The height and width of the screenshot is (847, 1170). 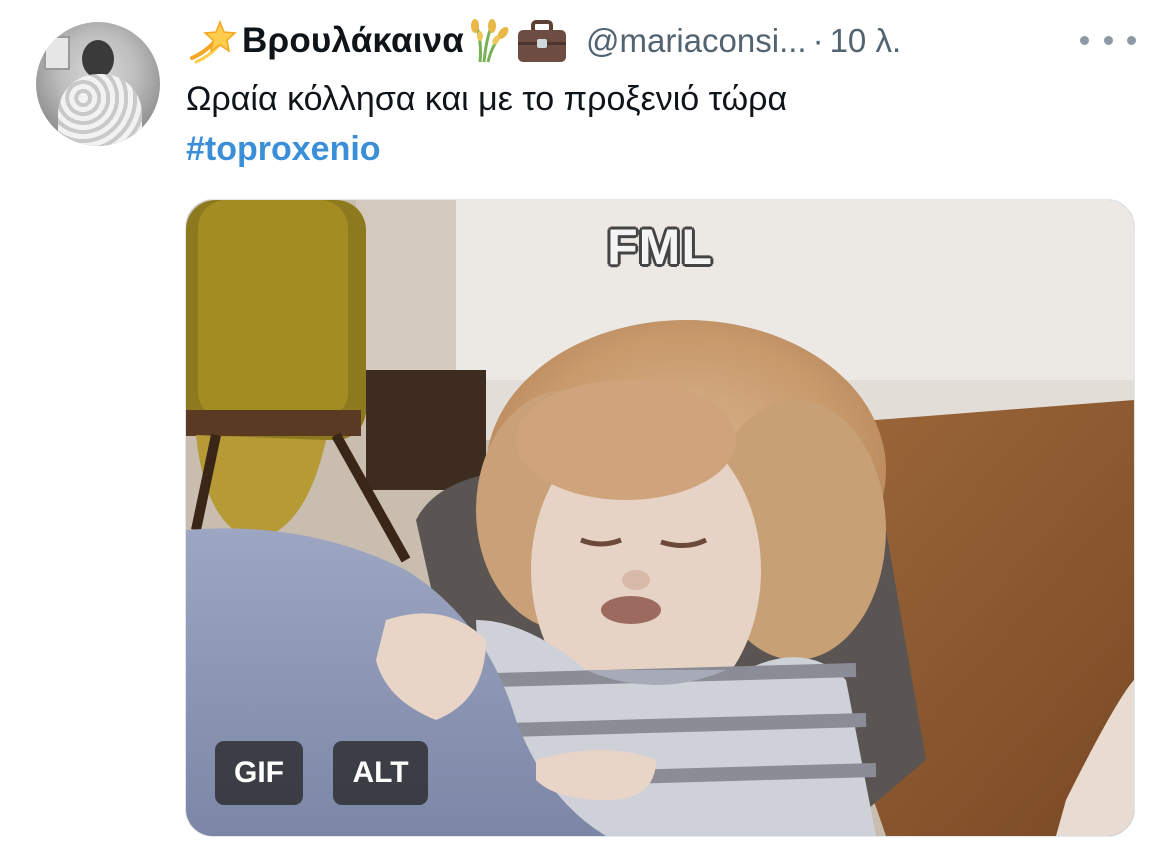 I want to click on tweet-timestamp: 10 λ., so click(x=866, y=41).